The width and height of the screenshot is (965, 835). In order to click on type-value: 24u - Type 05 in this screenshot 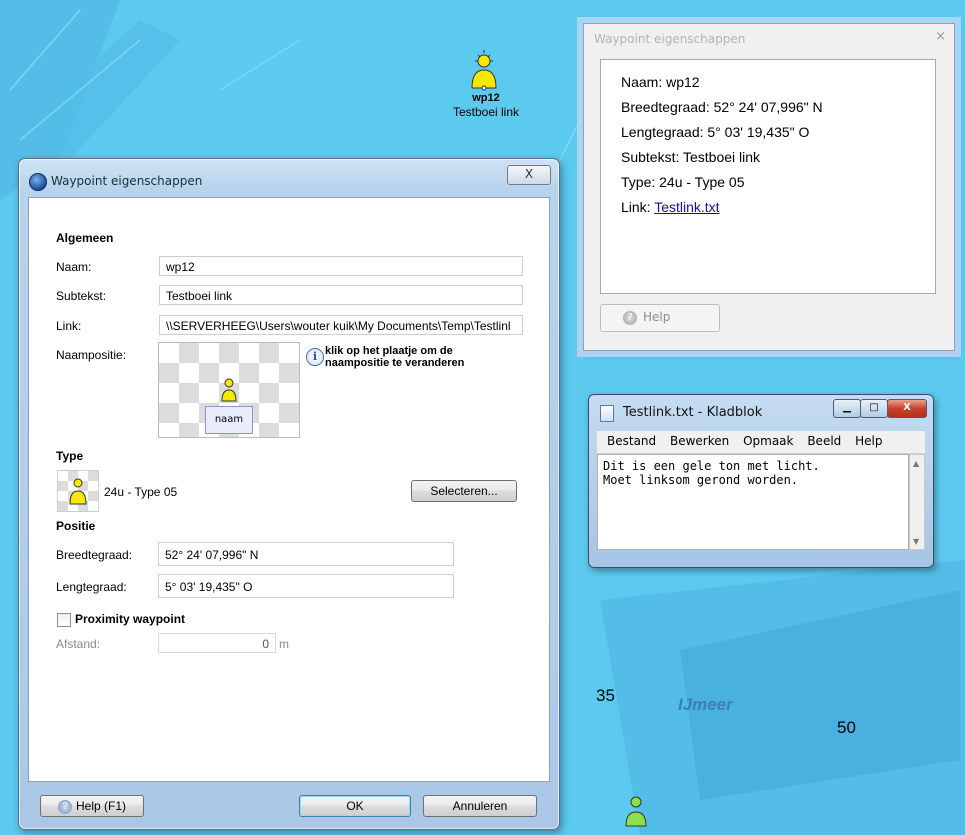, I will do `click(141, 492)`.